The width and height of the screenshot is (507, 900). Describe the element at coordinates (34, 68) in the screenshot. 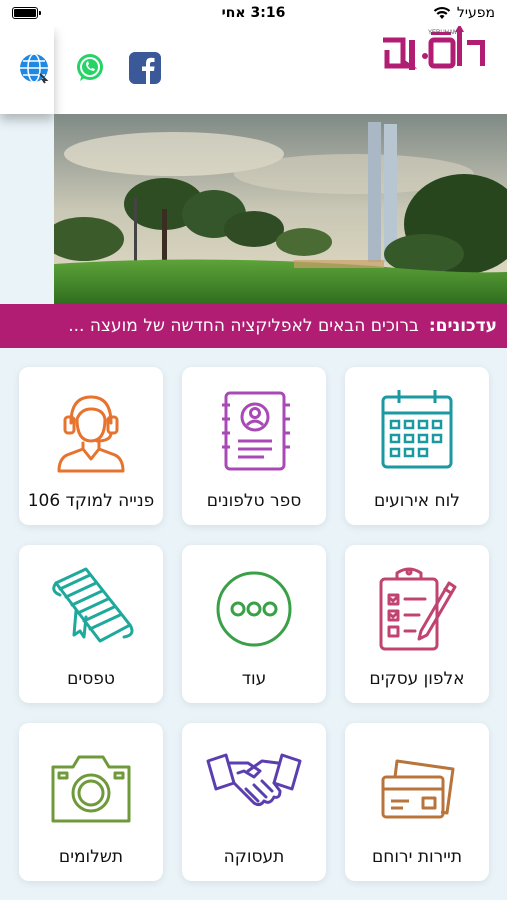

I see `globe-icon` at that location.